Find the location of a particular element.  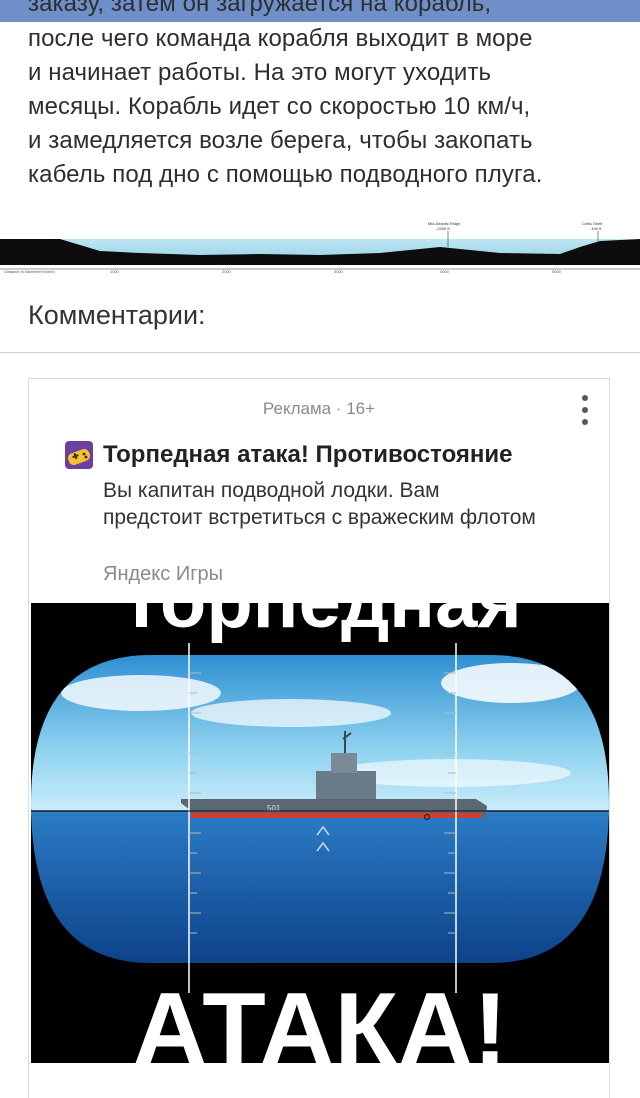

profile-annotation-value: -100 ft is located at coordinates (596, 228).